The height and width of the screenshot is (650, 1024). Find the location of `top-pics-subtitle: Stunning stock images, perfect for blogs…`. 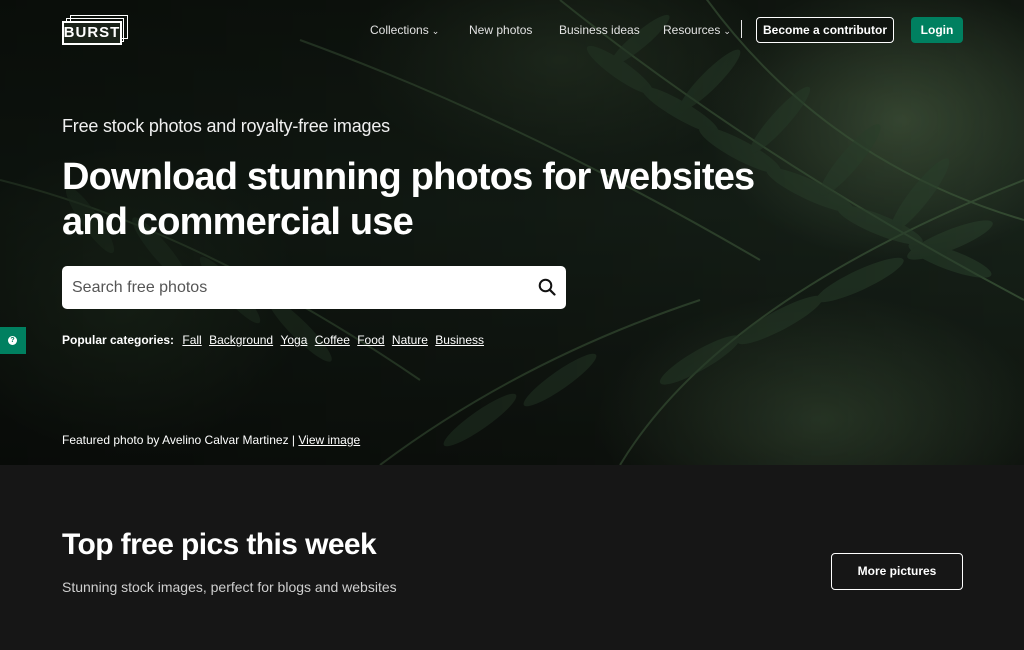

top-pics-subtitle: Stunning stock images, perfect for blogs… is located at coordinates (229, 587).